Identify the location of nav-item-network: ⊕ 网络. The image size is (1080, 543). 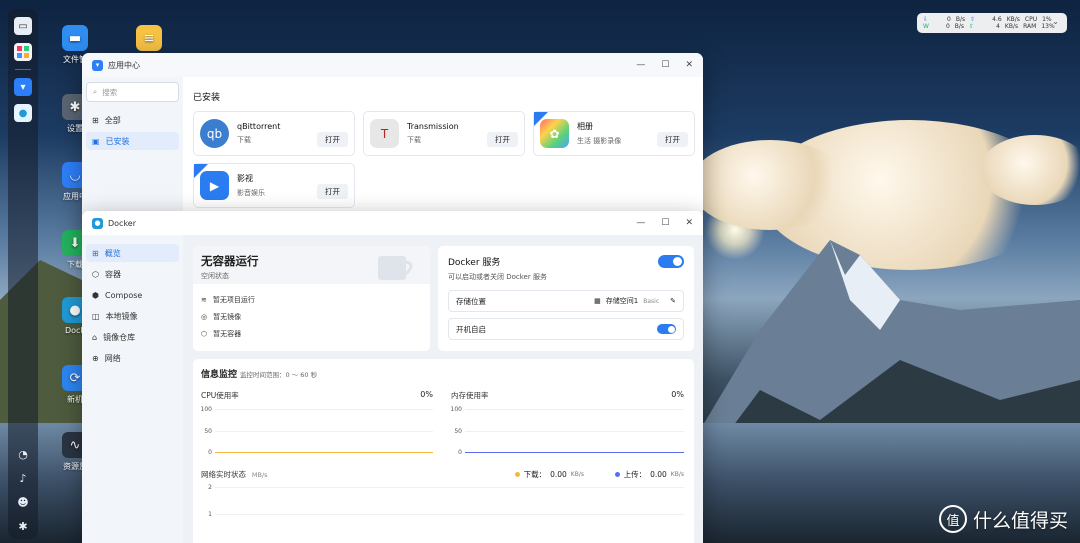
(132, 358).